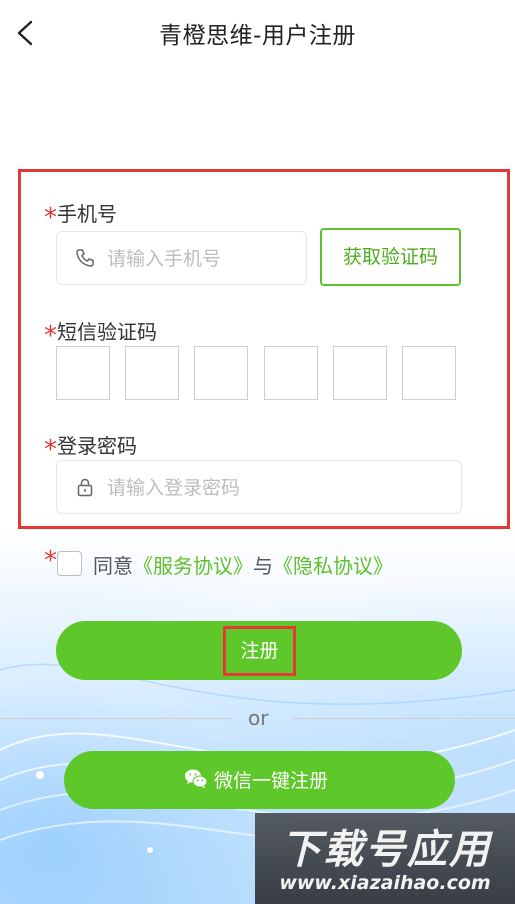 The height and width of the screenshot is (904, 515). Describe the element at coordinates (385, 883) in the screenshot. I see `watermark-url: www.xiazaihao.com` at that location.